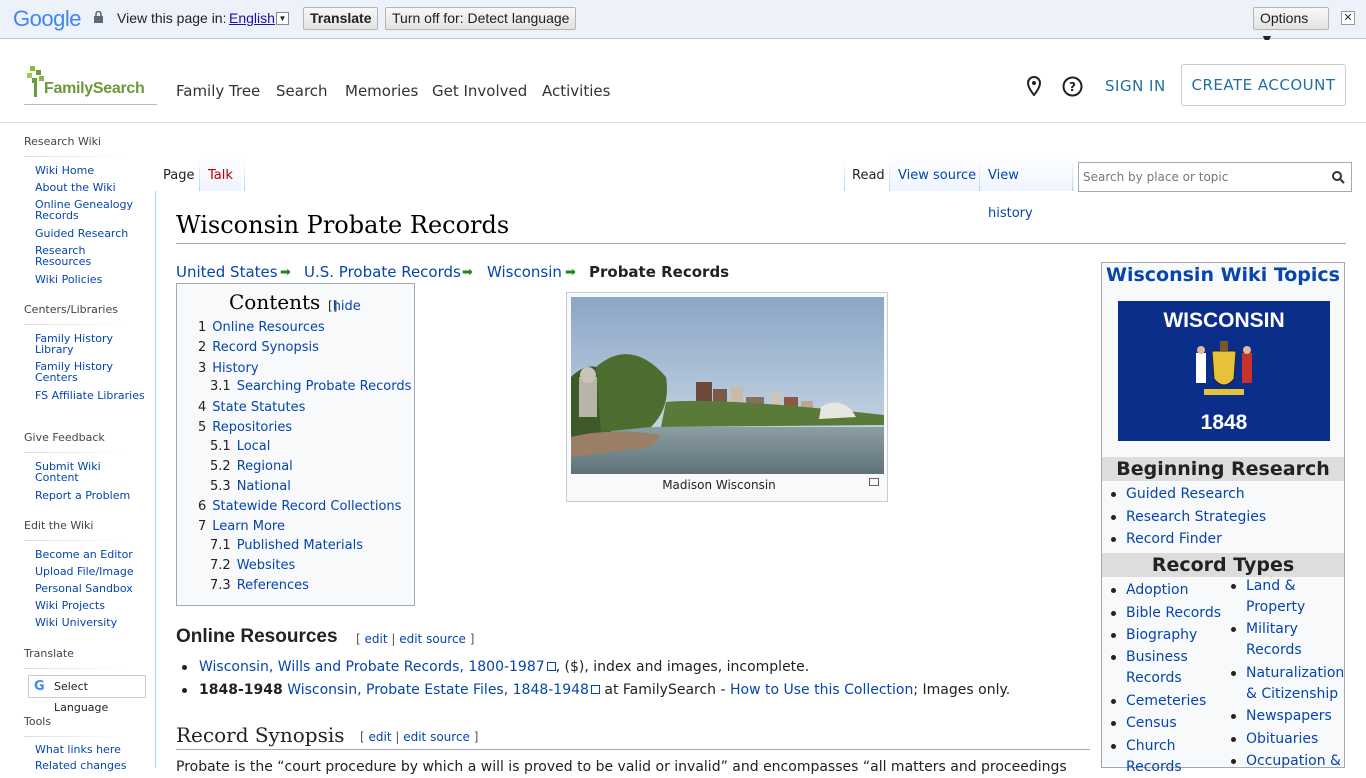 This screenshot has width=1366, height=778. Describe the element at coordinates (1296, 684) in the screenshot. I see `topic-link-naturalization: Naturalization & Citizenship` at that location.